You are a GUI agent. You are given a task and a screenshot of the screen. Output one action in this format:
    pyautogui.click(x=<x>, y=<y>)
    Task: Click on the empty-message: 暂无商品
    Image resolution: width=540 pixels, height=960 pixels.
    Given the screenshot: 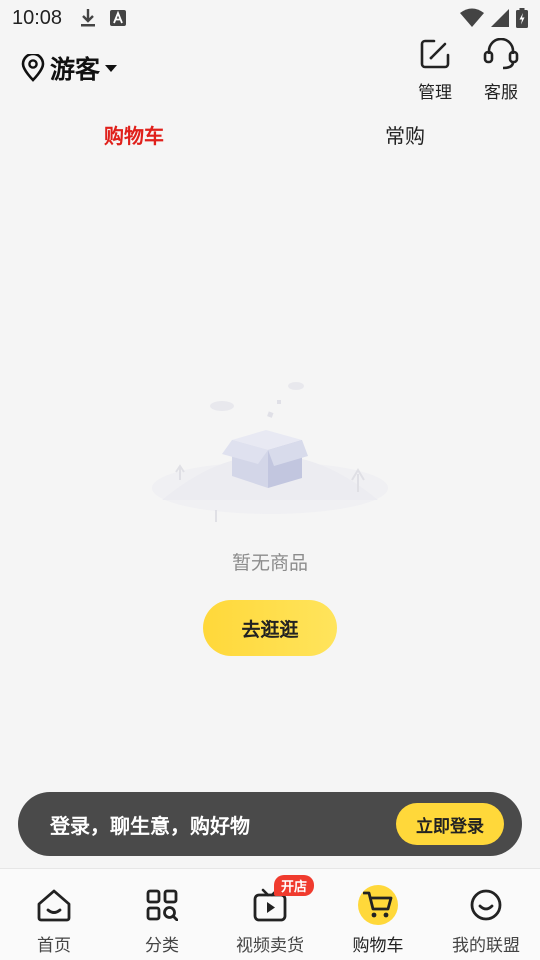 What is the action you would take?
    pyautogui.click(x=269, y=563)
    